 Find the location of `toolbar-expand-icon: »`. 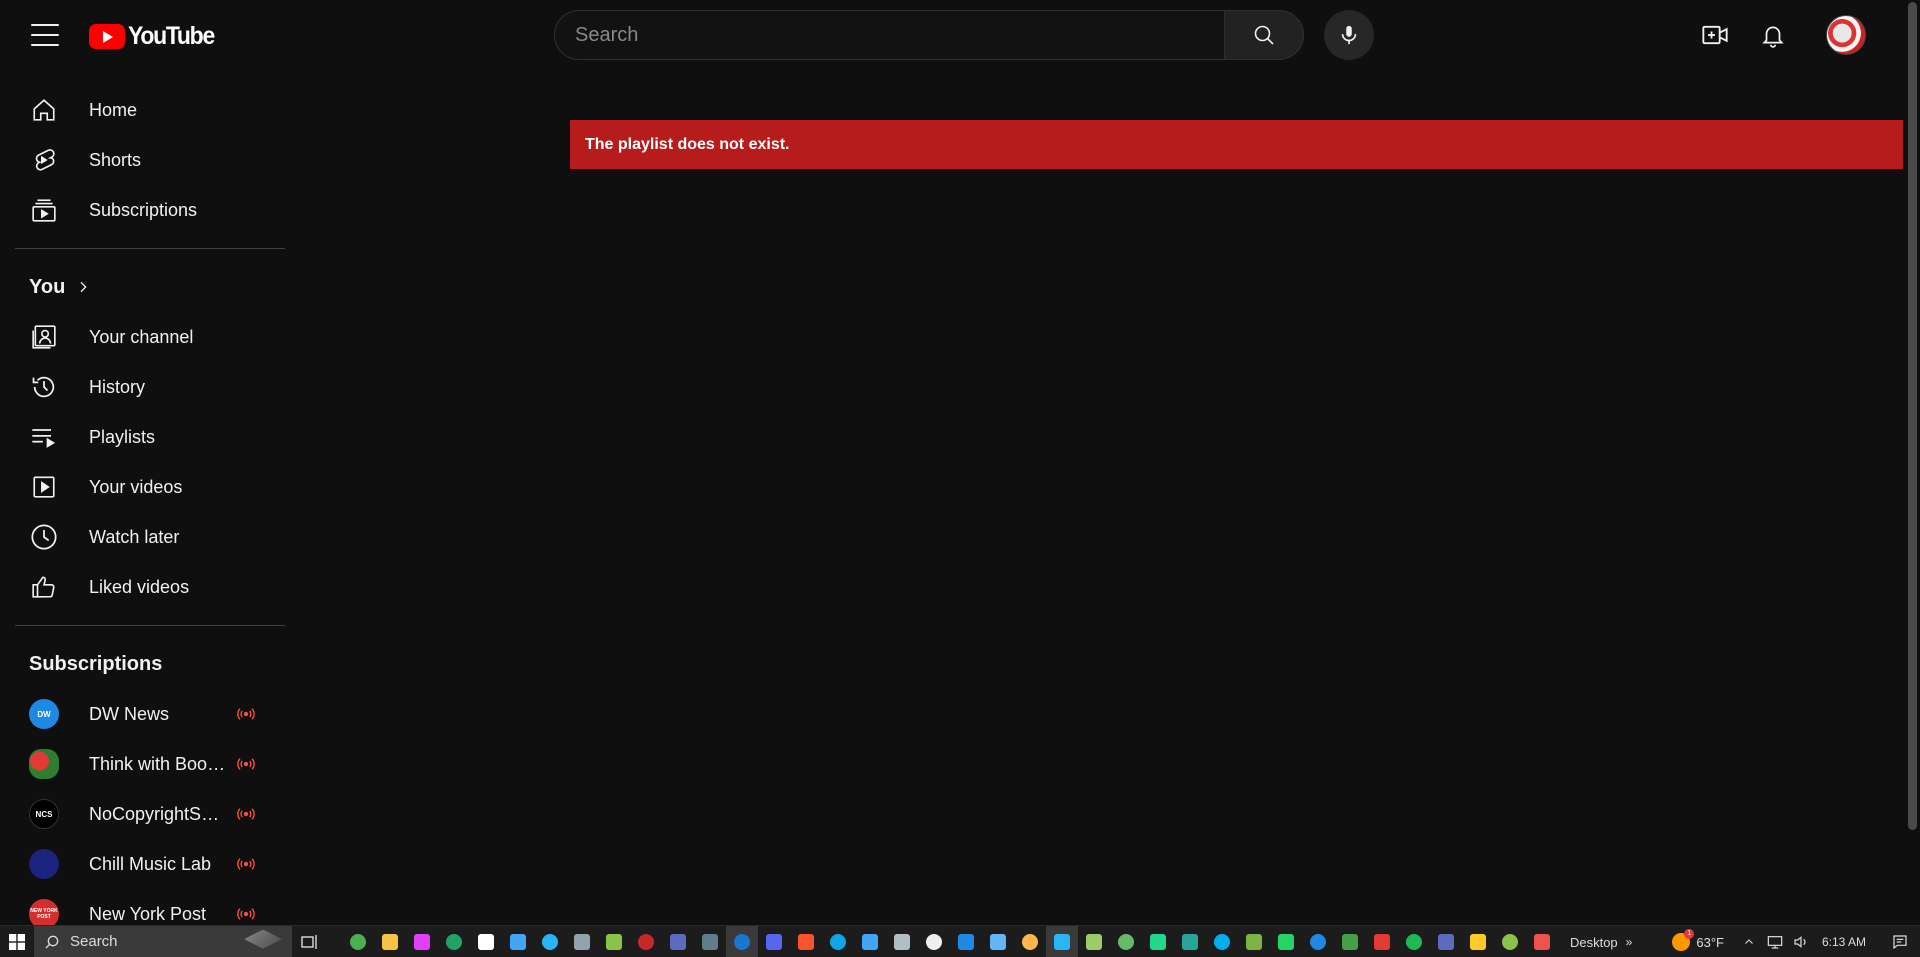

toolbar-expand-icon: » is located at coordinates (1629, 942).